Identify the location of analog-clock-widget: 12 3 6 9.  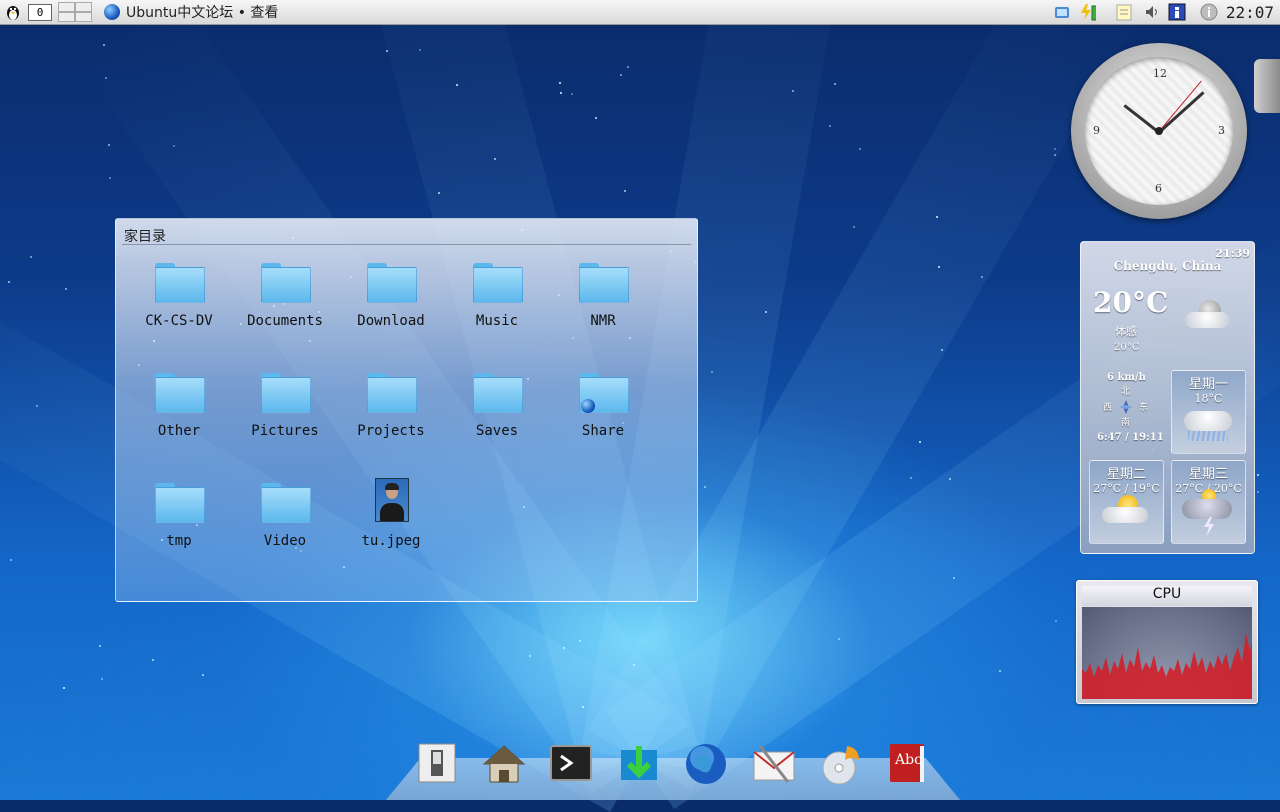
(1159, 131).